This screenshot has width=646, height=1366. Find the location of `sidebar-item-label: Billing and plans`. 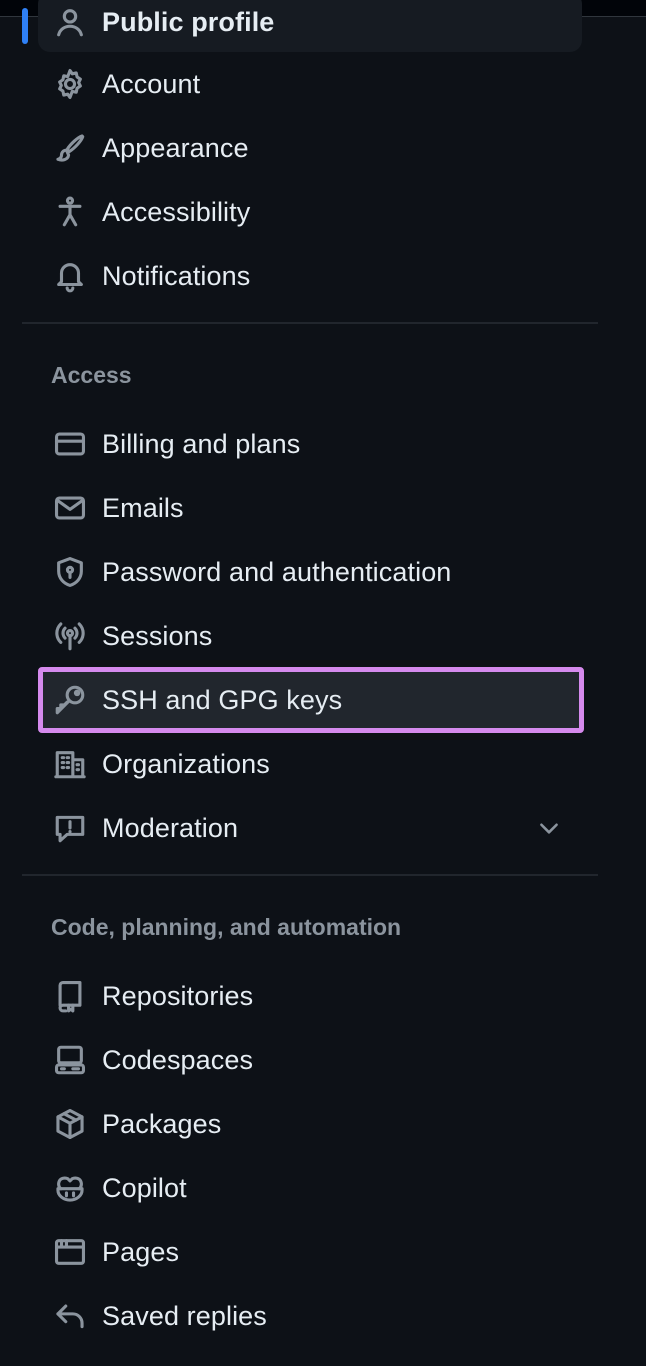

sidebar-item-label: Billing and plans is located at coordinates (201, 443).